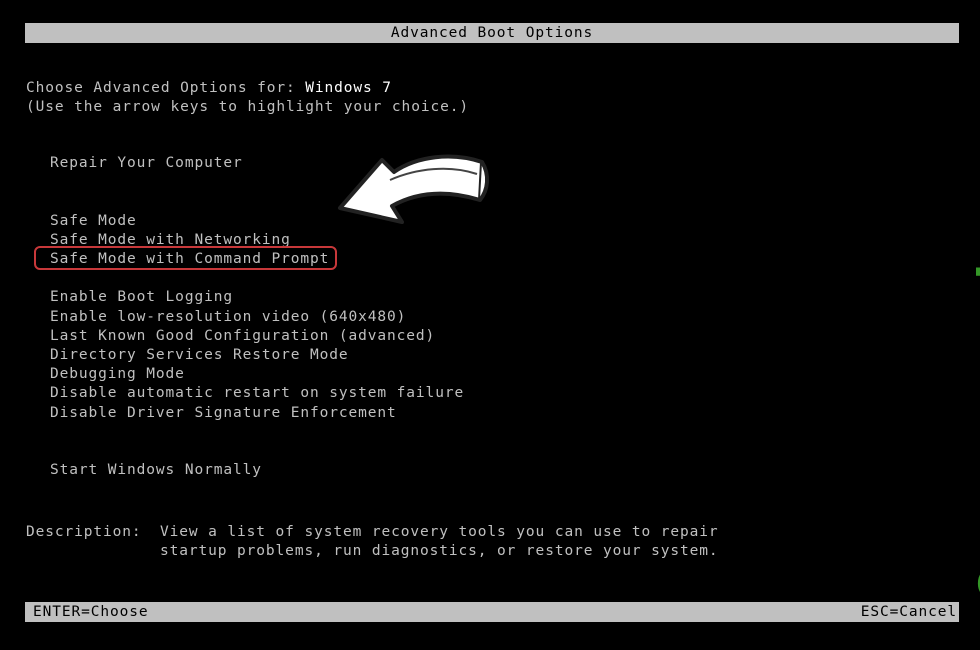 The width and height of the screenshot is (980, 650). Describe the element at coordinates (199, 355) in the screenshot. I see `menu-item-ds-restore: Directory Services Restore Mode` at that location.